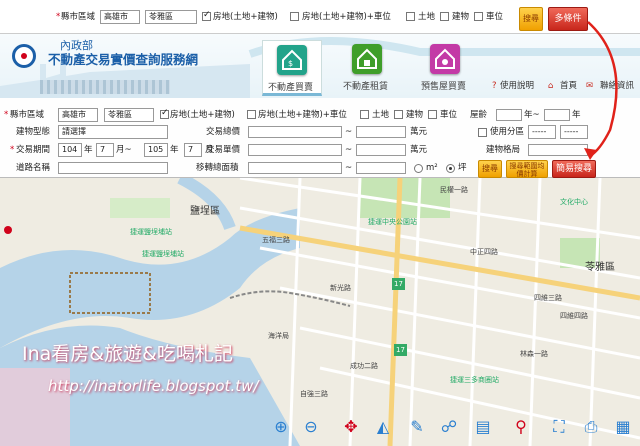 The height and width of the screenshot is (446, 640). What do you see at coordinates (521, 427) in the screenshot?
I see `pin-icon: ⚲` at bounding box center [521, 427].